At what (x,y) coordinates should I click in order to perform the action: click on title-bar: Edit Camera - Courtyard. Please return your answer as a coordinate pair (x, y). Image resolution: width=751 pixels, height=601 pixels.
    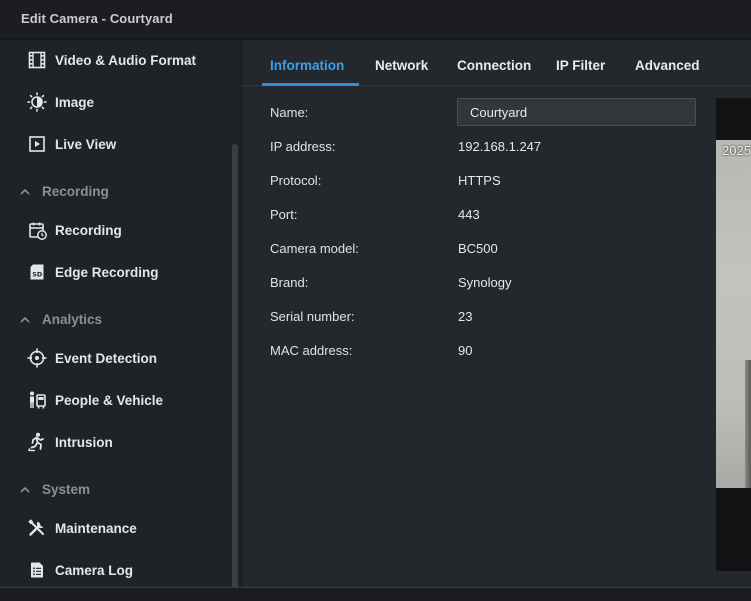
    Looking at the image, I should click on (375, 20).